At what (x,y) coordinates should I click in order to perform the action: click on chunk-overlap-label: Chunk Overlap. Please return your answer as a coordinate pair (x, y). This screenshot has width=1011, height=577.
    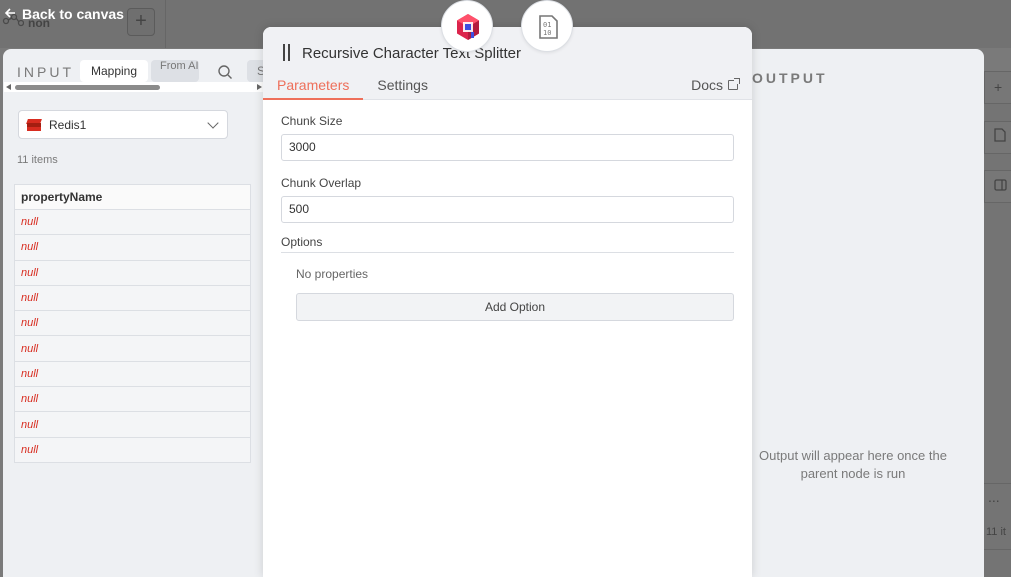
    Looking at the image, I should click on (321, 183).